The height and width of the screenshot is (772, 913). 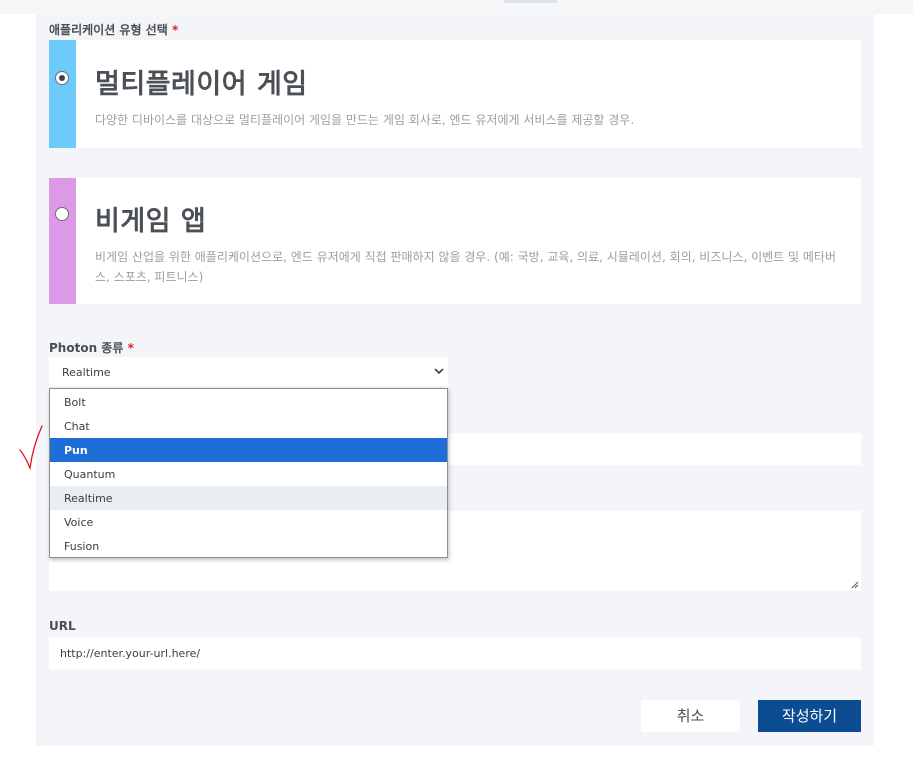 What do you see at coordinates (86, 348) in the screenshot?
I see `photon-type-label-text: Photon 종류` at bounding box center [86, 348].